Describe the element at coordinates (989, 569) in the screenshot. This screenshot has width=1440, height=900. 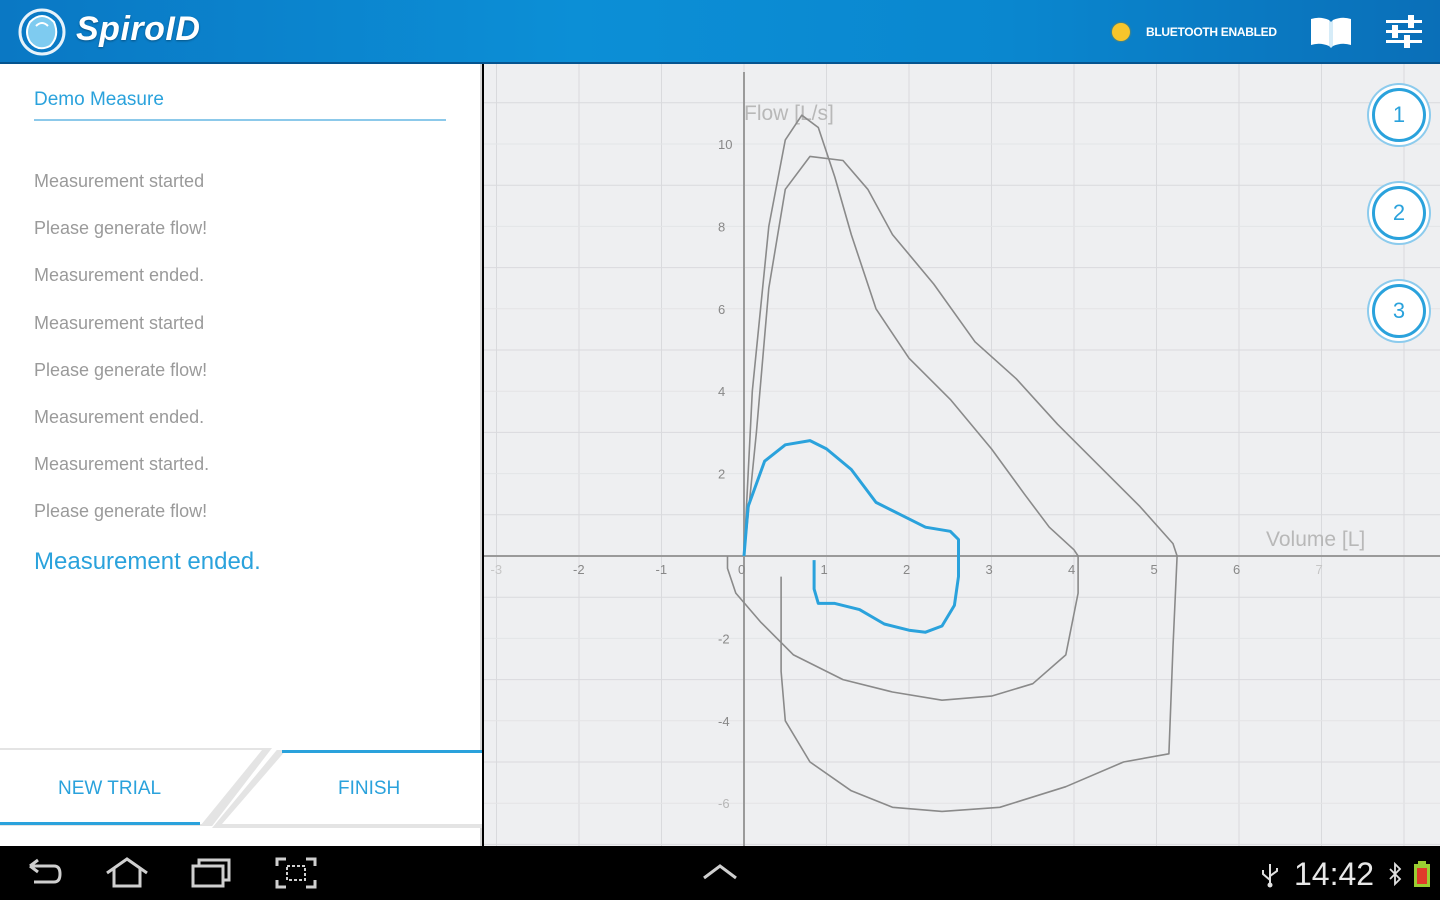
I see `x-tick-label: 3` at that location.